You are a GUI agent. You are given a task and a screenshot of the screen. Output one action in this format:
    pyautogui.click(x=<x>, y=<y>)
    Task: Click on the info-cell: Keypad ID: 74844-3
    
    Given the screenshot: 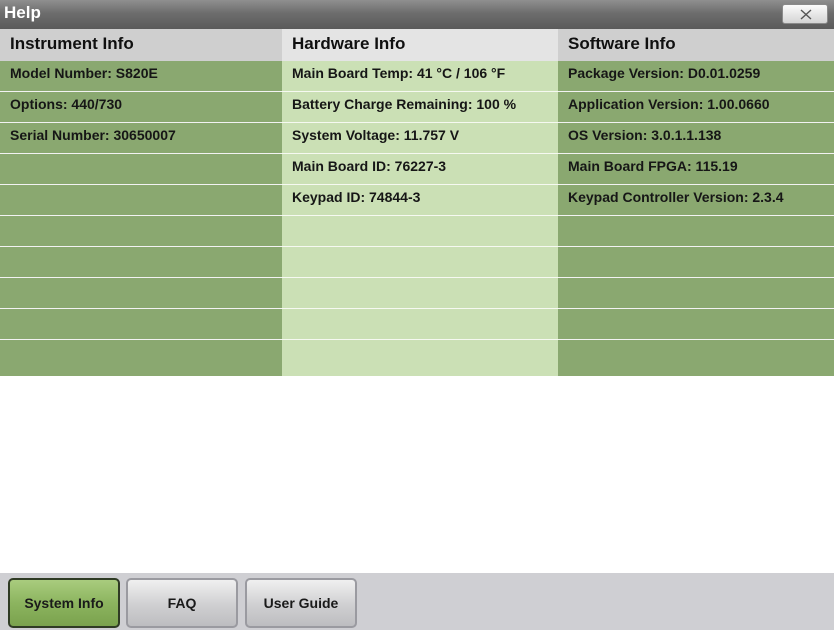 What is the action you would take?
    pyautogui.click(x=420, y=200)
    